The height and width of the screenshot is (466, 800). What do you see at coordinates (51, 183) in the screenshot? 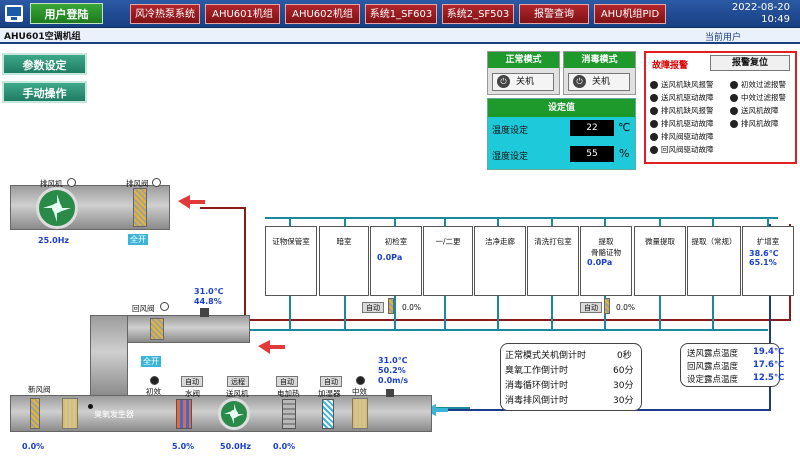
I see `exhaust-fan-label: 排风机` at bounding box center [51, 183].